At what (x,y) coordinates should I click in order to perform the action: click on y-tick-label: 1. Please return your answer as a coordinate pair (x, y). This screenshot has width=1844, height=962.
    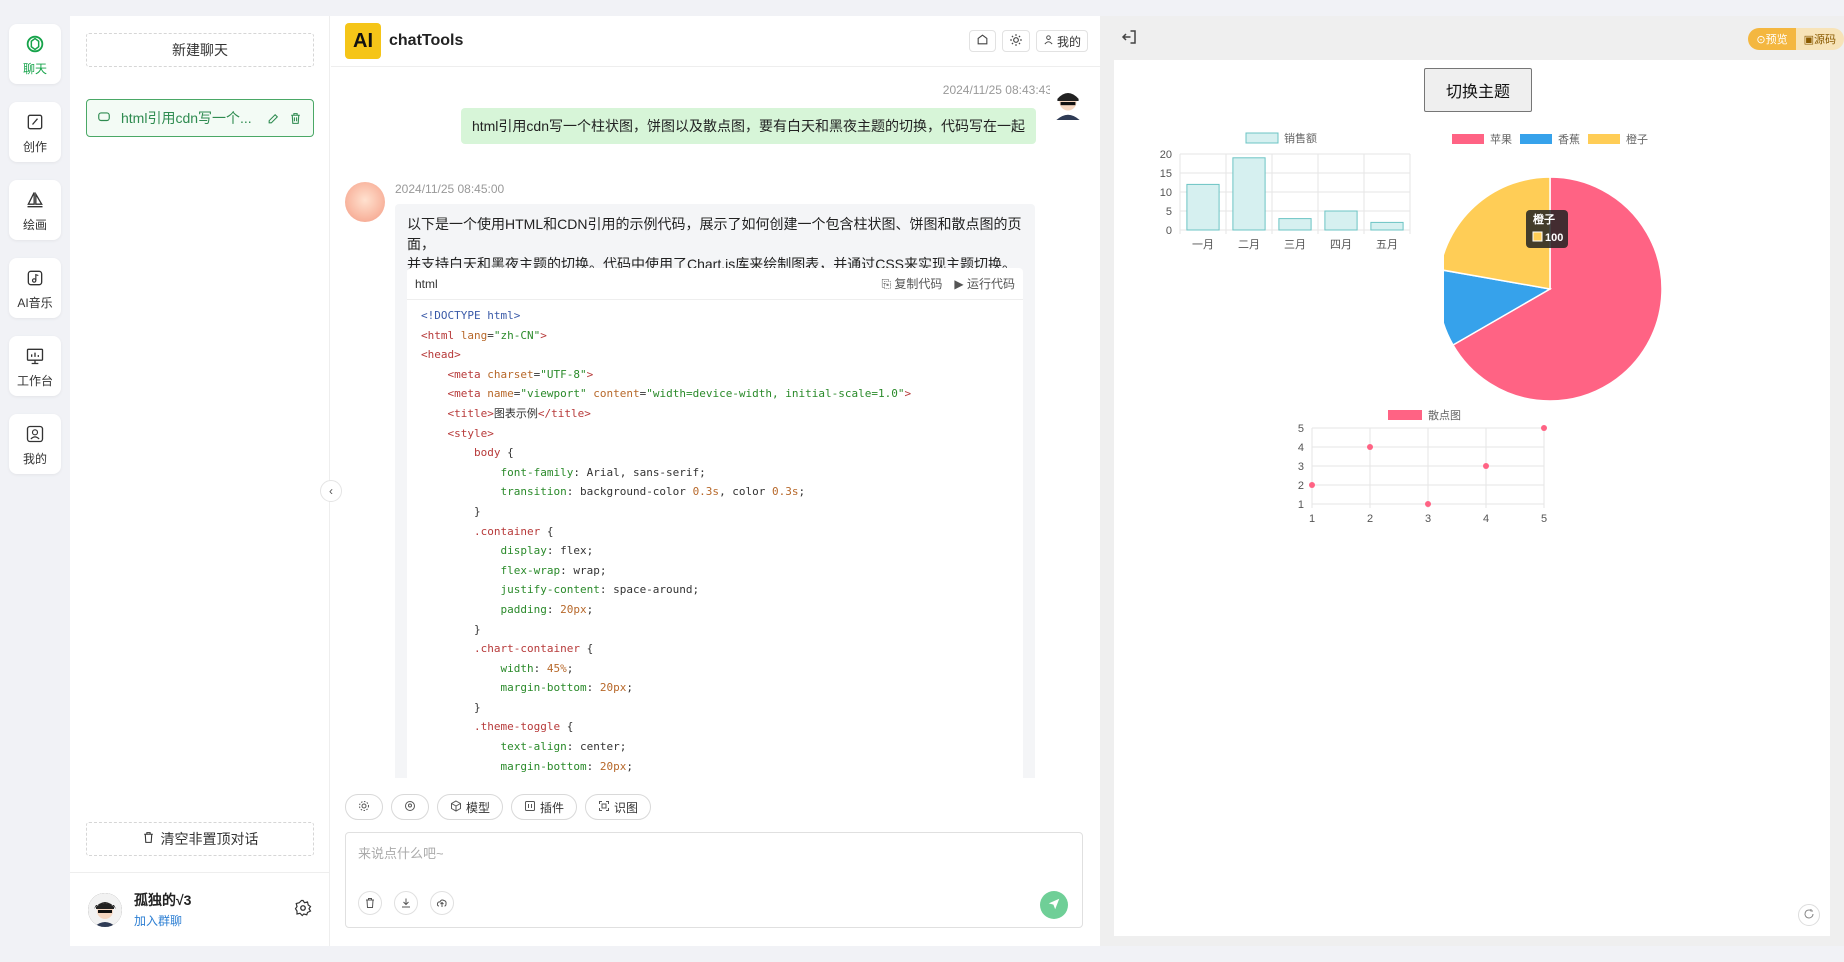
    Looking at the image, I should click on (1301, 505).